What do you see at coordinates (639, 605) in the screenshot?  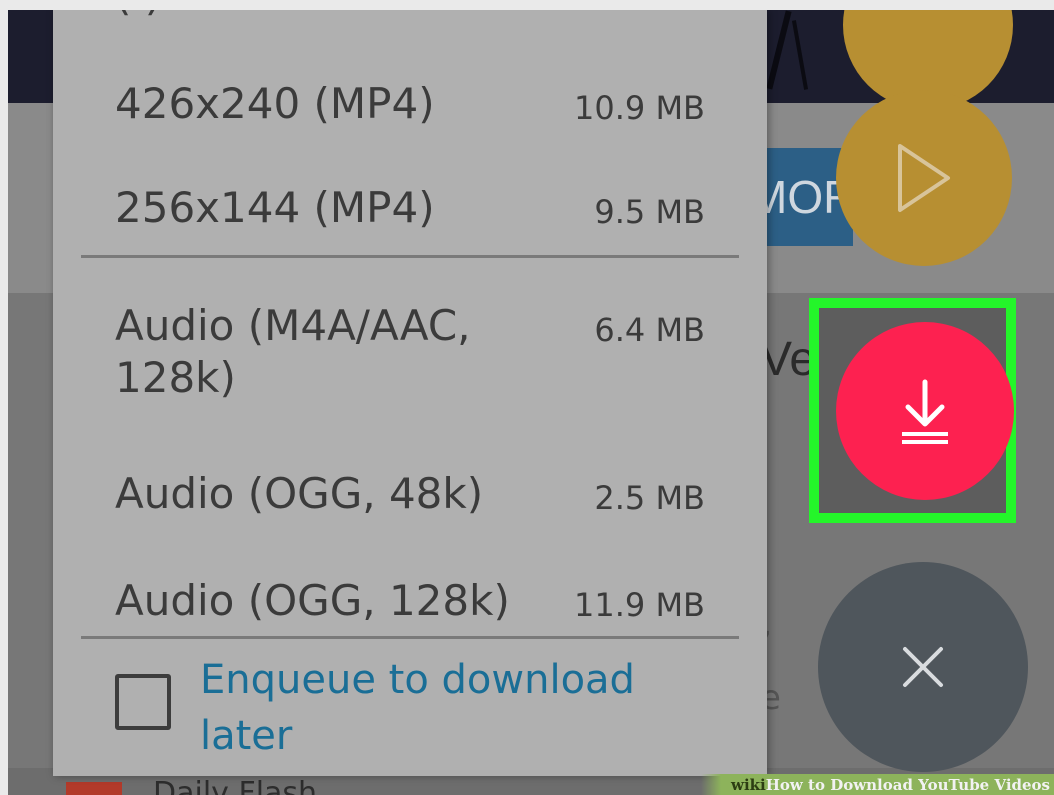 I see `menu-item-size: 11.9 MB` at bounding box center [639, 605].